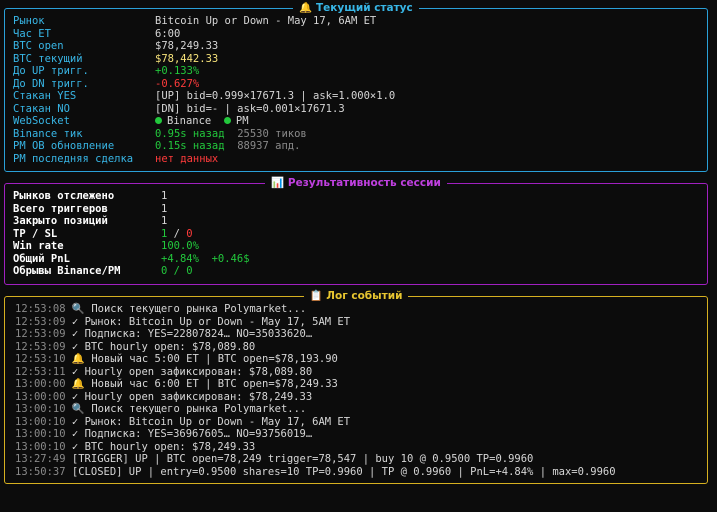  What do you see at coordinates (103, 233) in the screenshot?
I see `session-row-tpsl: TP / SL 1 / 0` at bounding box center [103, 233].